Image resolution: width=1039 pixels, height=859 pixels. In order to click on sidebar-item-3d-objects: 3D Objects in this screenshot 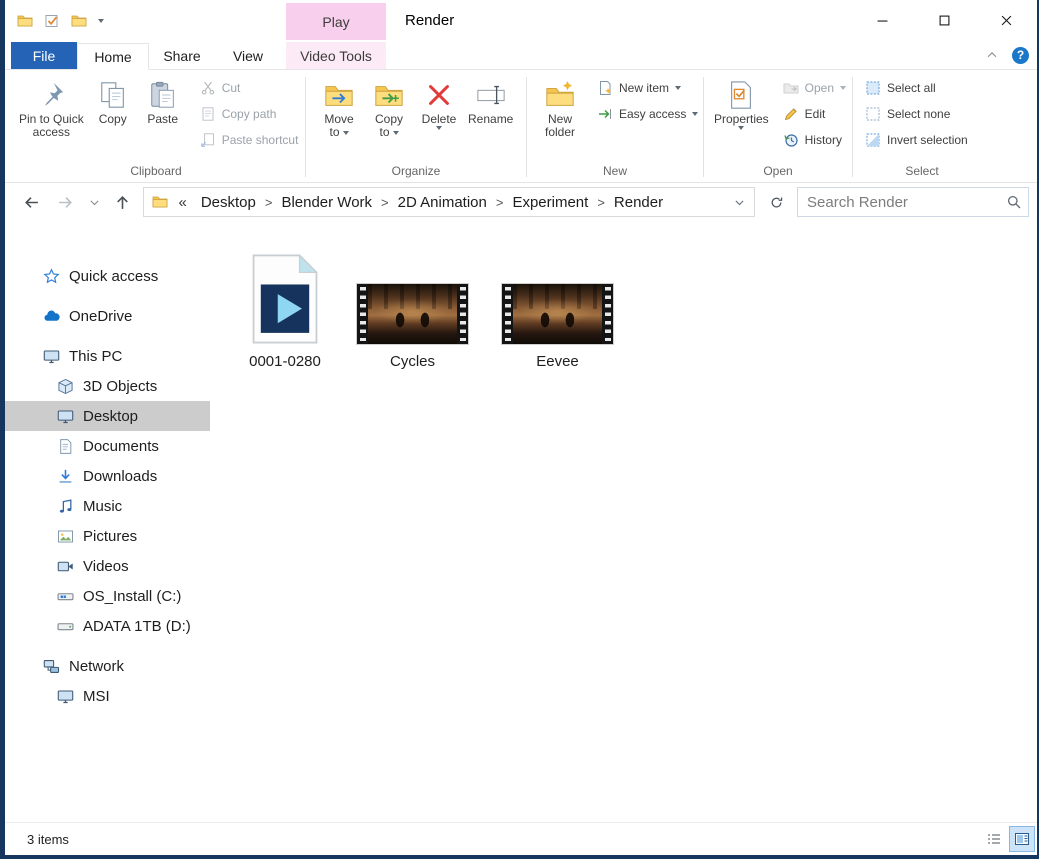, I will do `click(107, 386)`.